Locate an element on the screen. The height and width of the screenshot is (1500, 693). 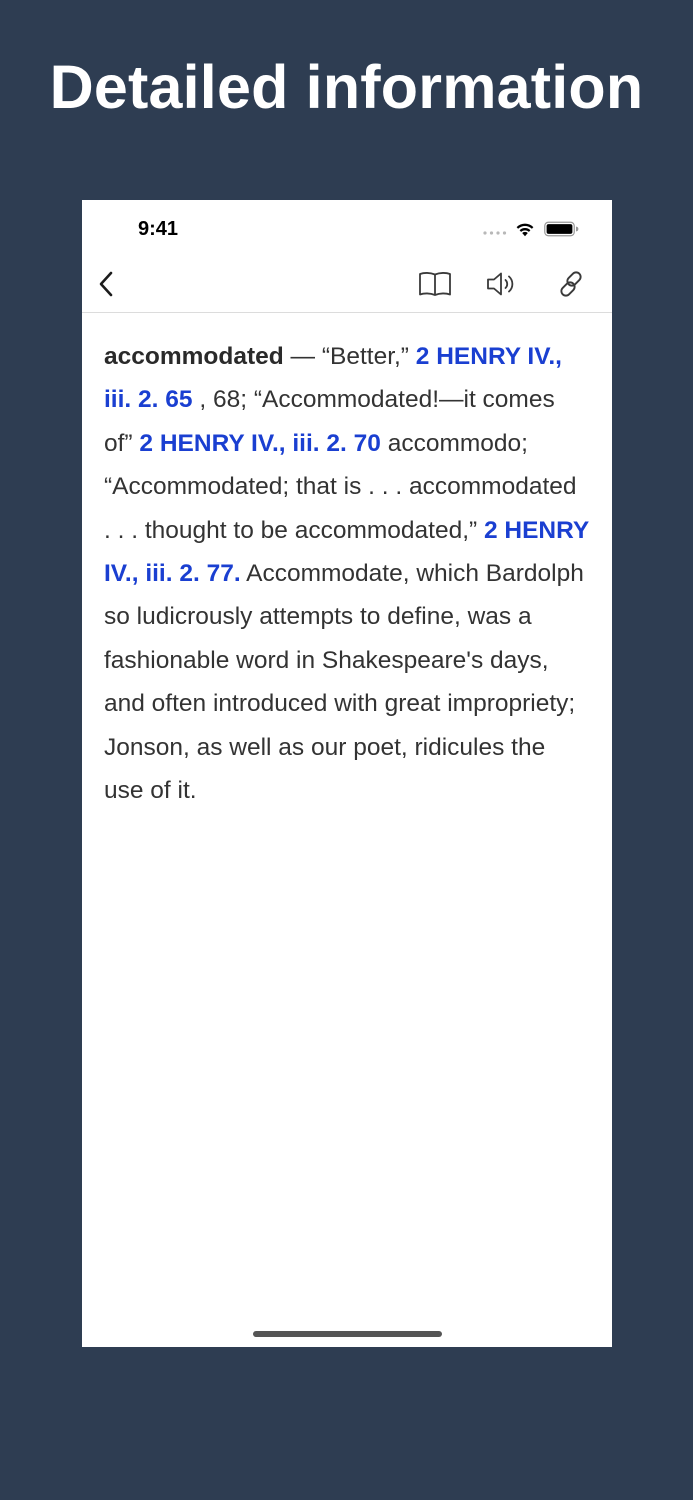
page-headline: Detailed information is located at coordinates (346, 87).